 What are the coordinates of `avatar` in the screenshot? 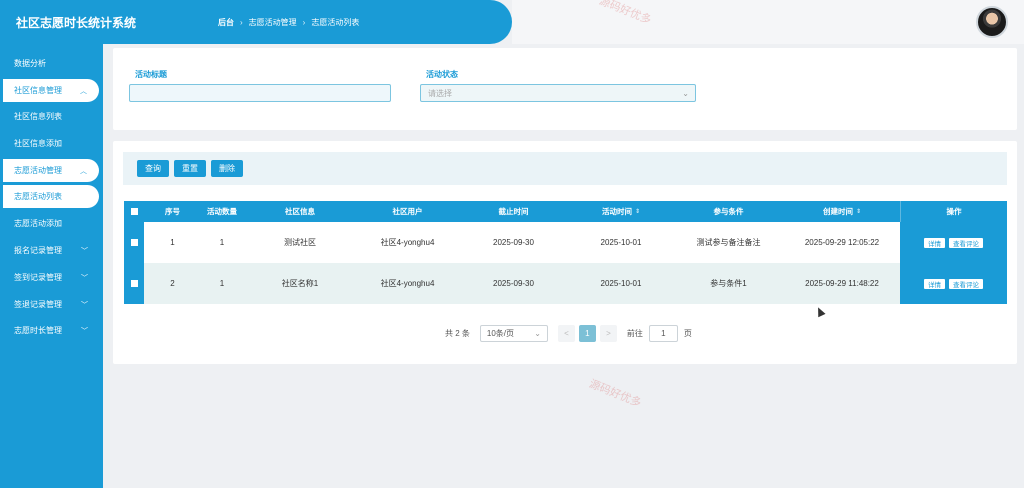 It's located at (992, 22).